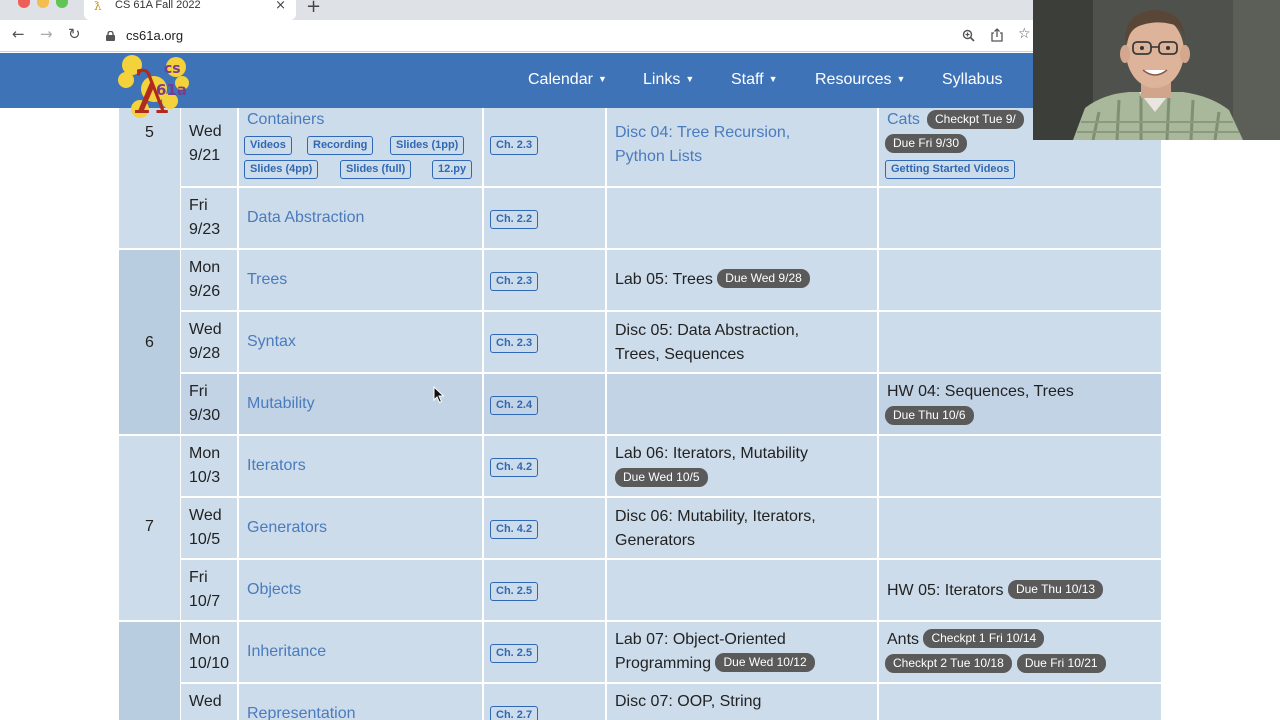 This screenshot has height=720, width=1280. I want to click on project-badges: Checkpt 2 Tue 10/18 Due Fri 10/21, so click(995, 663).